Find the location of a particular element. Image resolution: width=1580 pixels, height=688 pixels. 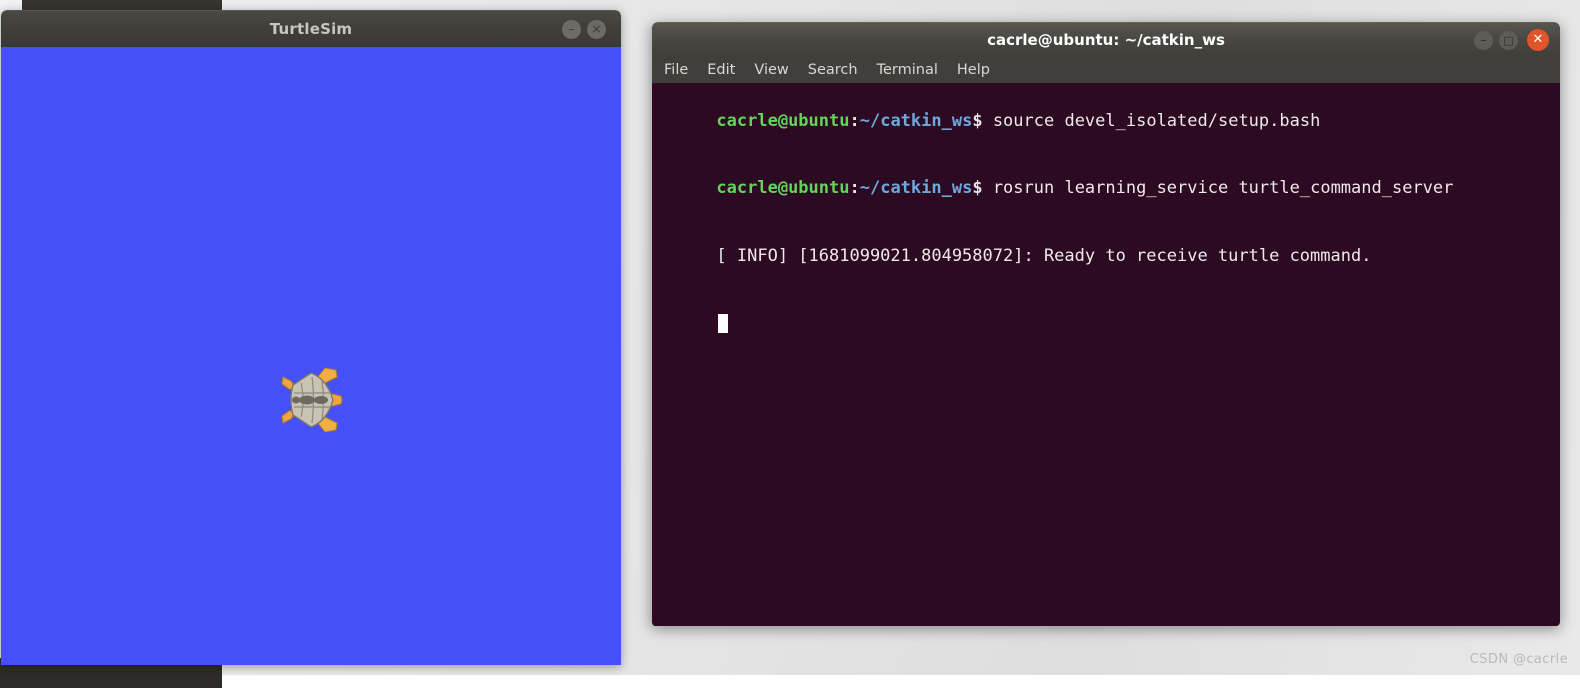

turtlesim-title: TurtleSim is located at coordinates (311, 29).